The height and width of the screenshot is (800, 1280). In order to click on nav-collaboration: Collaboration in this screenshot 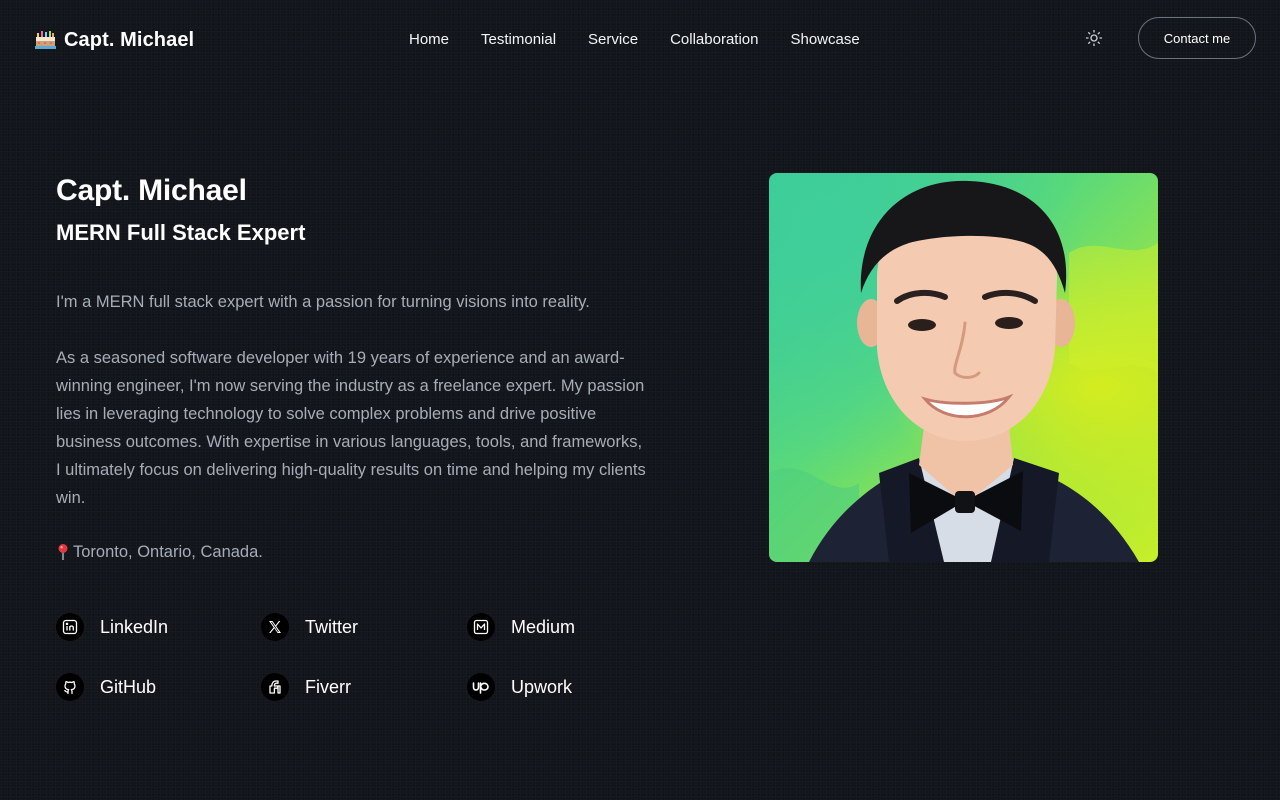, I will do `click(714, 39)`.